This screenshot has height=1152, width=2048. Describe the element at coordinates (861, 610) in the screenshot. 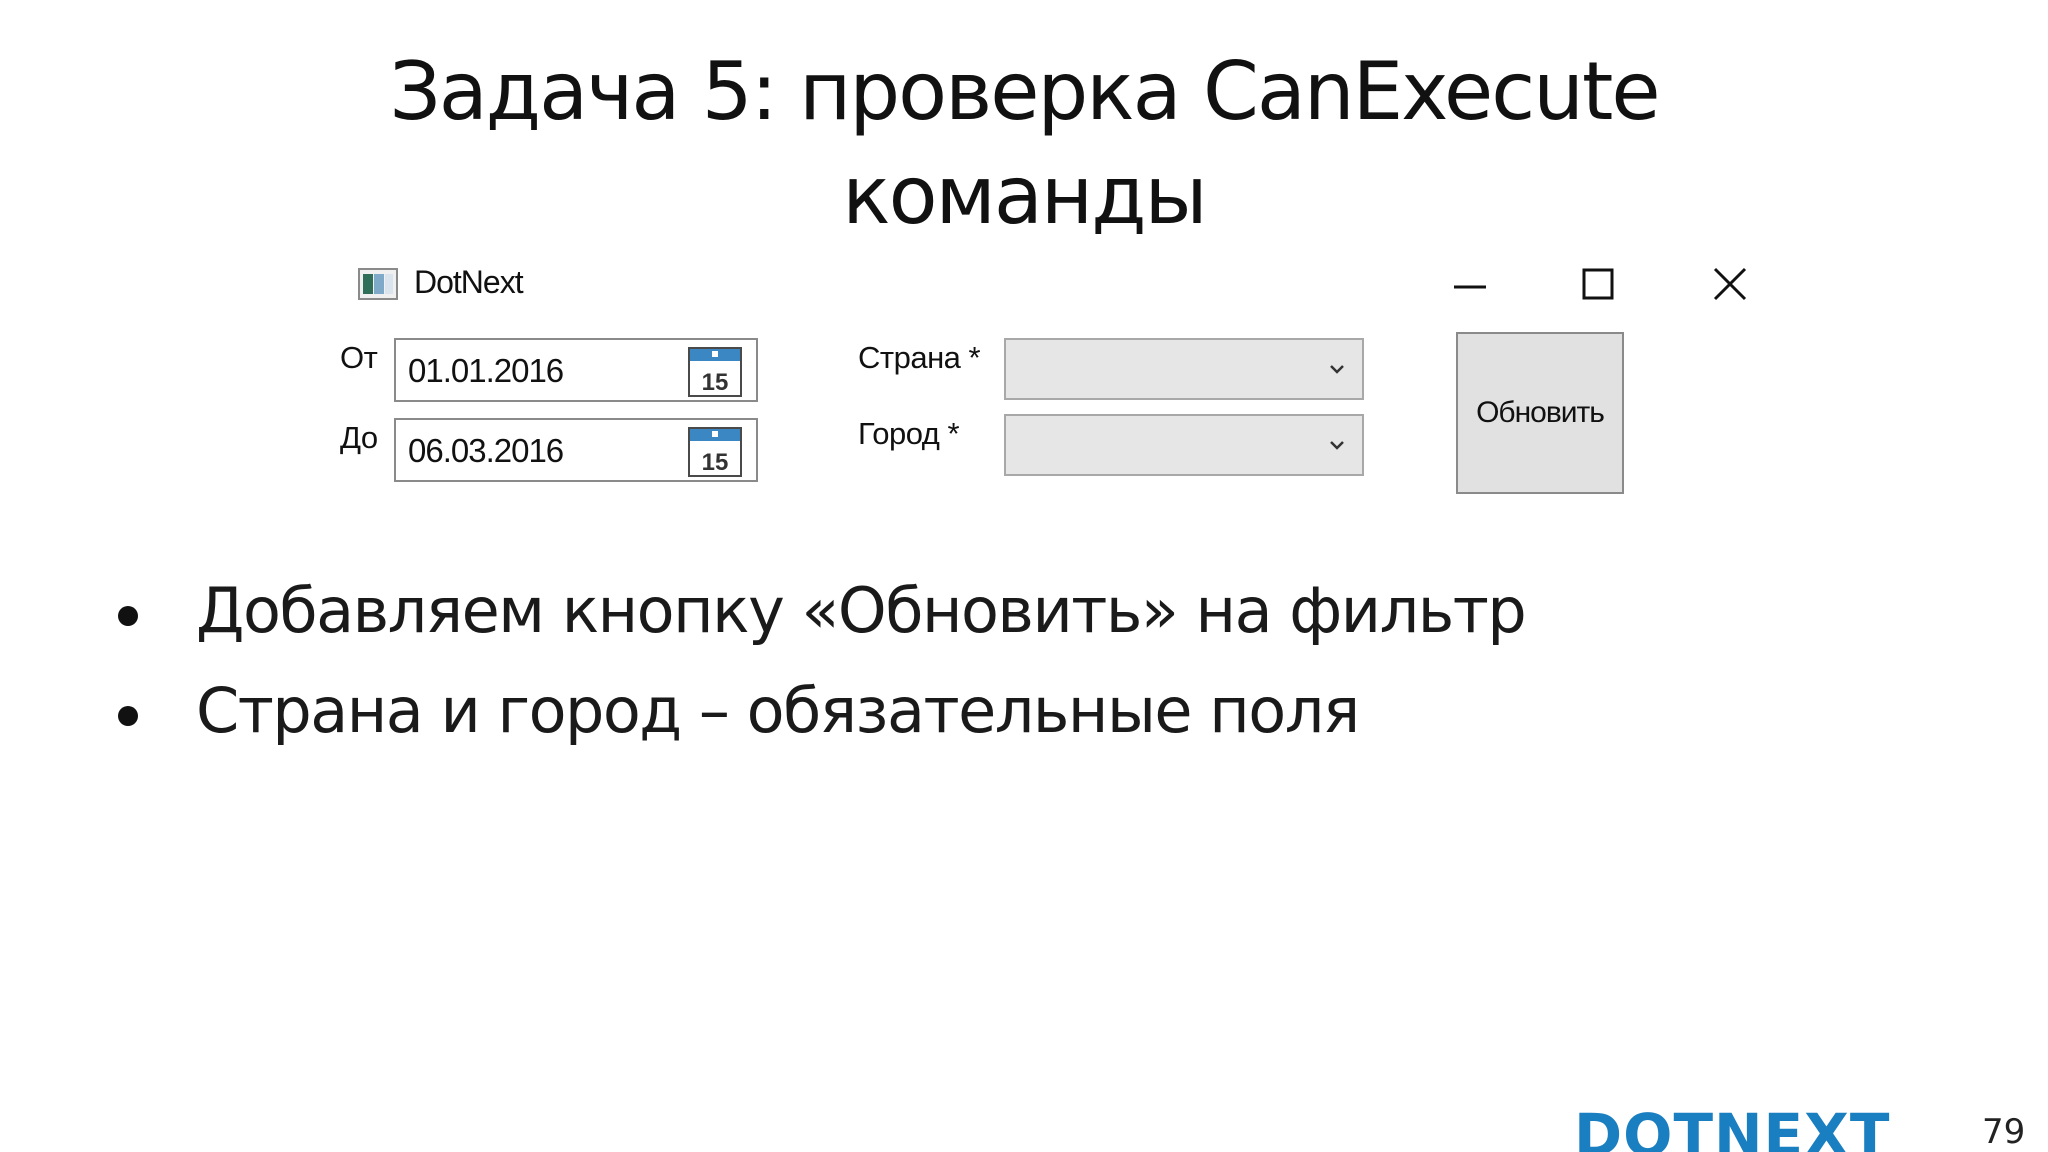

I see `bullet-text: Добавляем кнопку «Обновить» на фильтр` at that location.